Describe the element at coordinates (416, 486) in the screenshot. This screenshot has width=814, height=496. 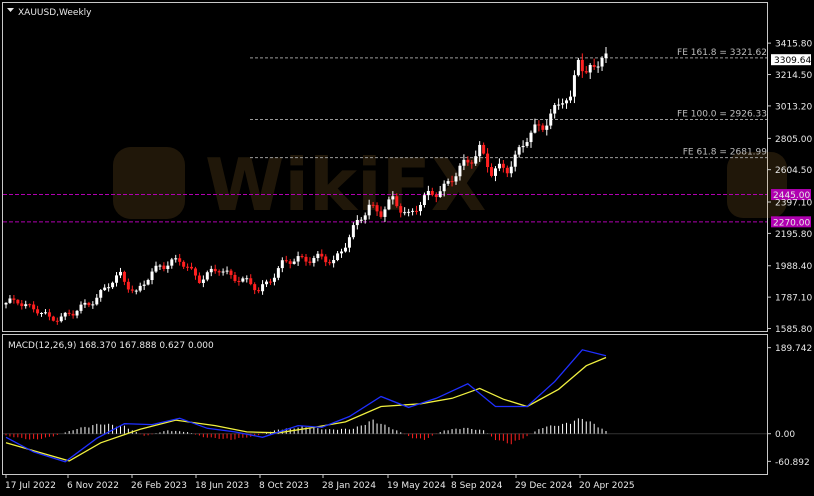
I see `time-axis-label: 19 May 2024` at that location.